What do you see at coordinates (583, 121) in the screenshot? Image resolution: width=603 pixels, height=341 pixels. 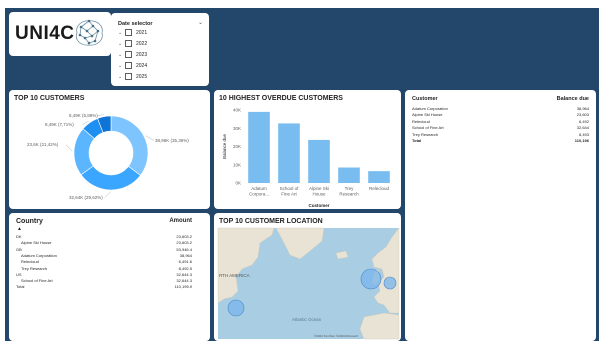 I see `table-cell-balance: 6,492` at bounding box center [583, 121].